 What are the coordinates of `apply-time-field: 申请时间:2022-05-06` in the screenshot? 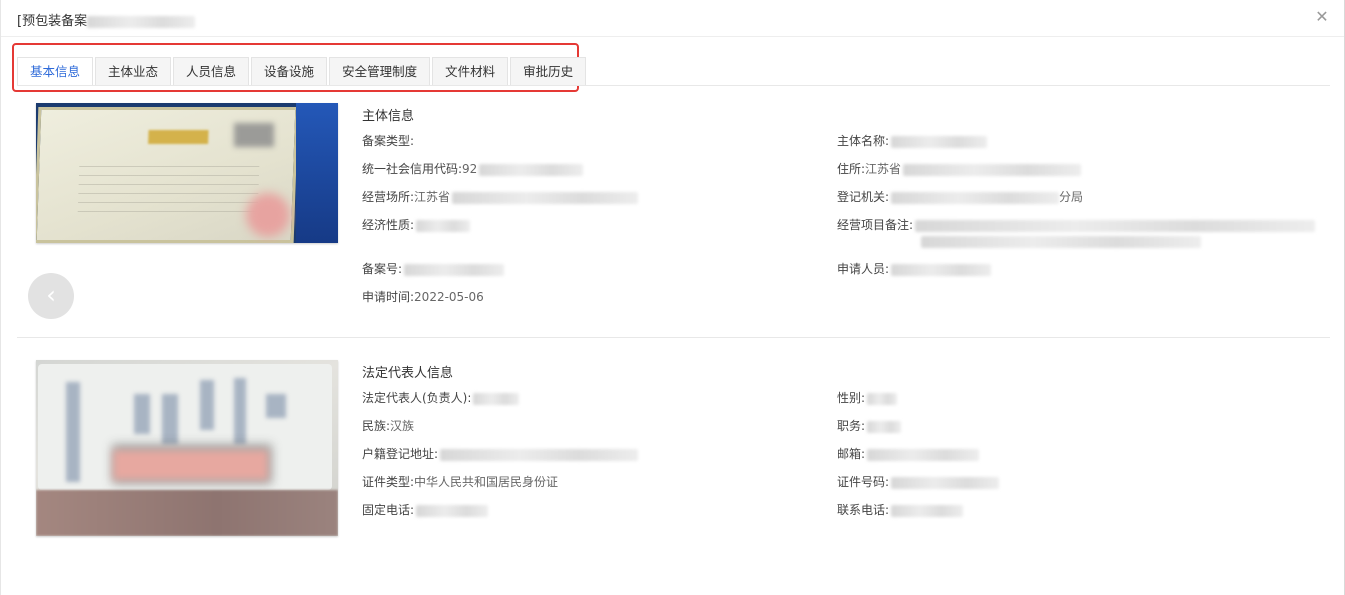 It's located at (423, 297).